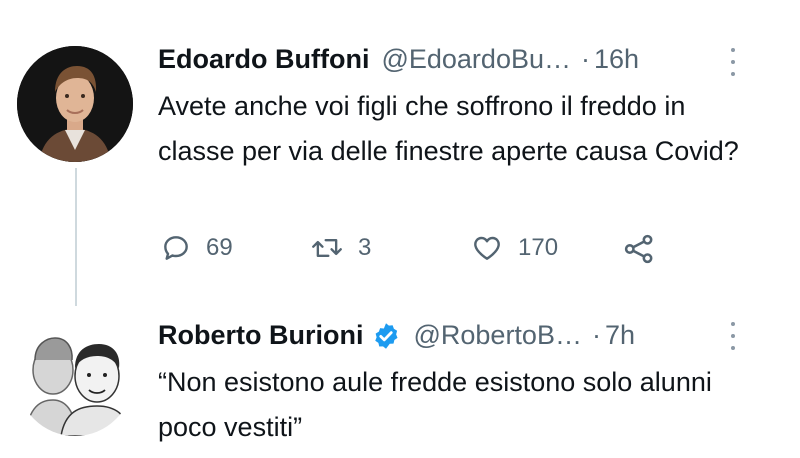  What do you see at coordinates (514, 248) in the screenshot?
I see `like-button: 170` at bounding box center [514, 248].